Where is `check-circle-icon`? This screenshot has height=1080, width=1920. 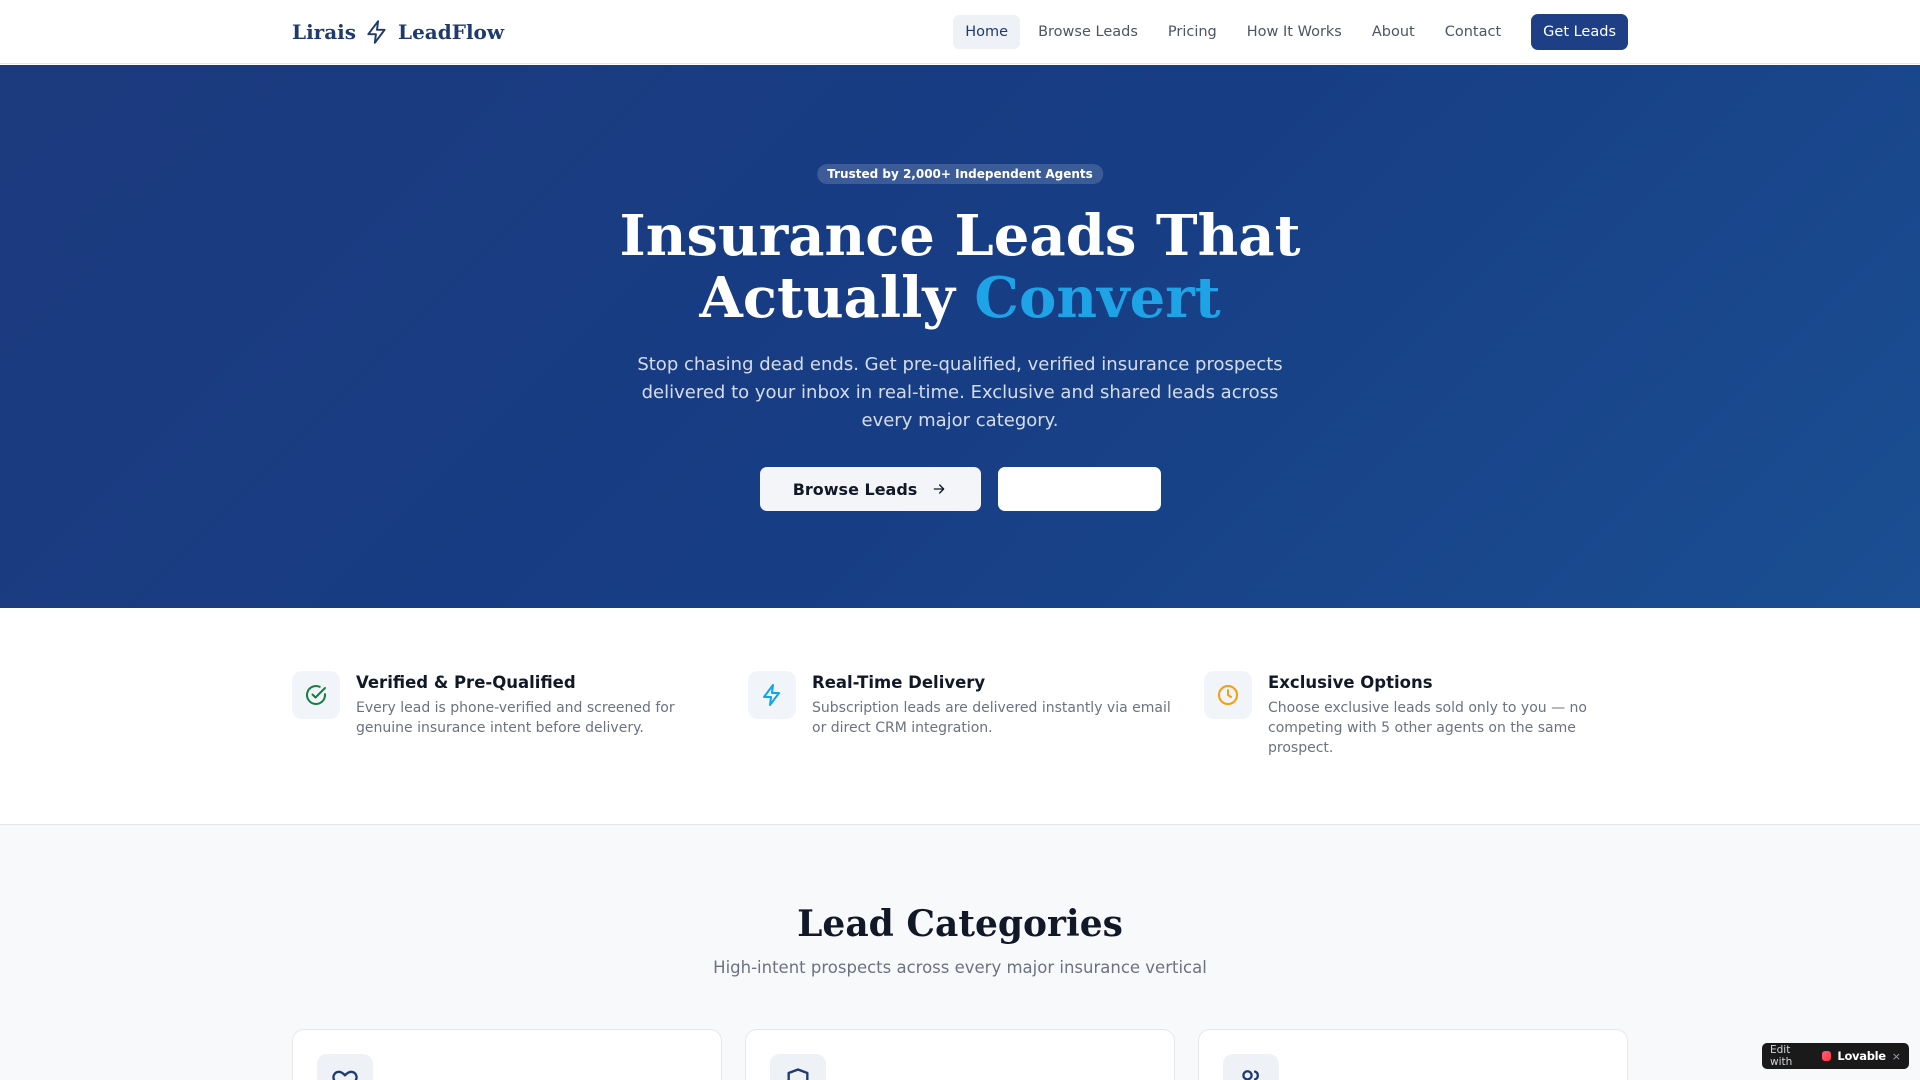
check-circle-icon is located at coordinates (316, 695).